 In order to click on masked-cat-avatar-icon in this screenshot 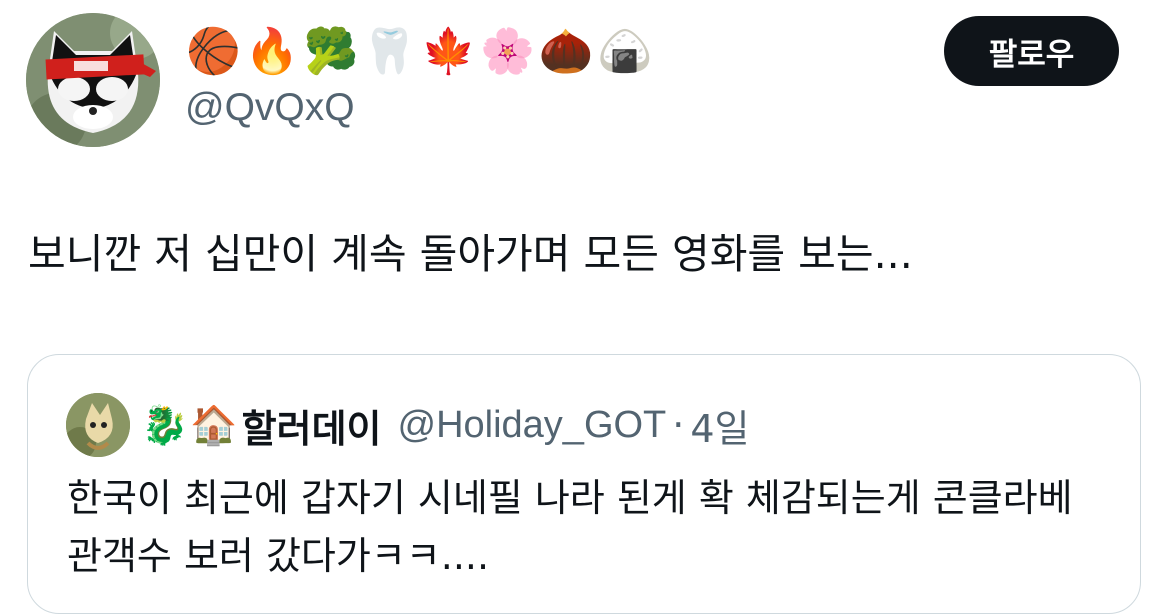, I will do `click(93, 80)`.